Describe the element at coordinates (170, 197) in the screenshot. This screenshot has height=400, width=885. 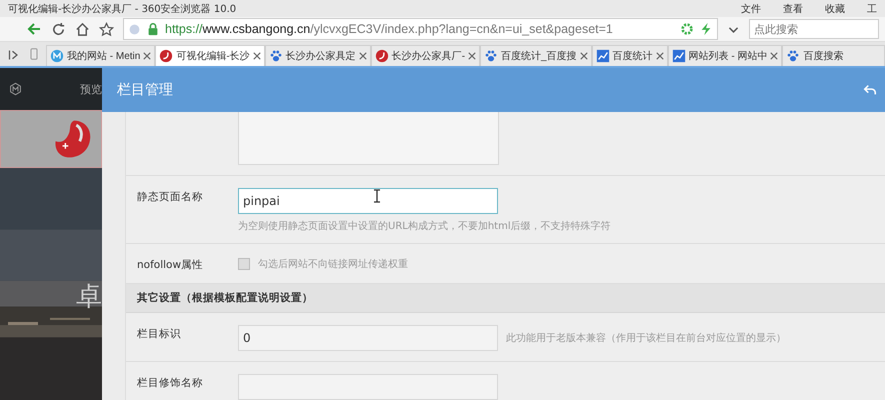
I see `field-label: 静态页面名称` at that location.